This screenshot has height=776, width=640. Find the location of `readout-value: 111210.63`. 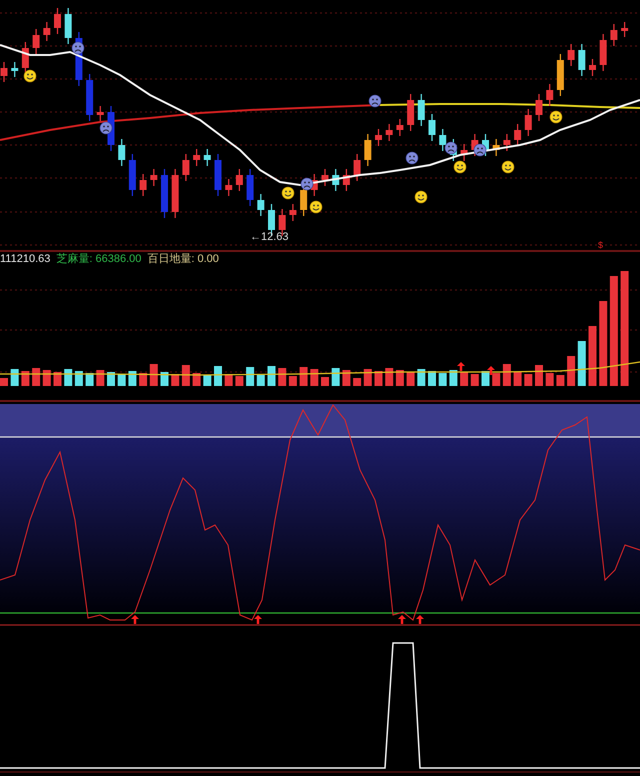

readout-value: 111210.63 is located at coordinates (25, 259).